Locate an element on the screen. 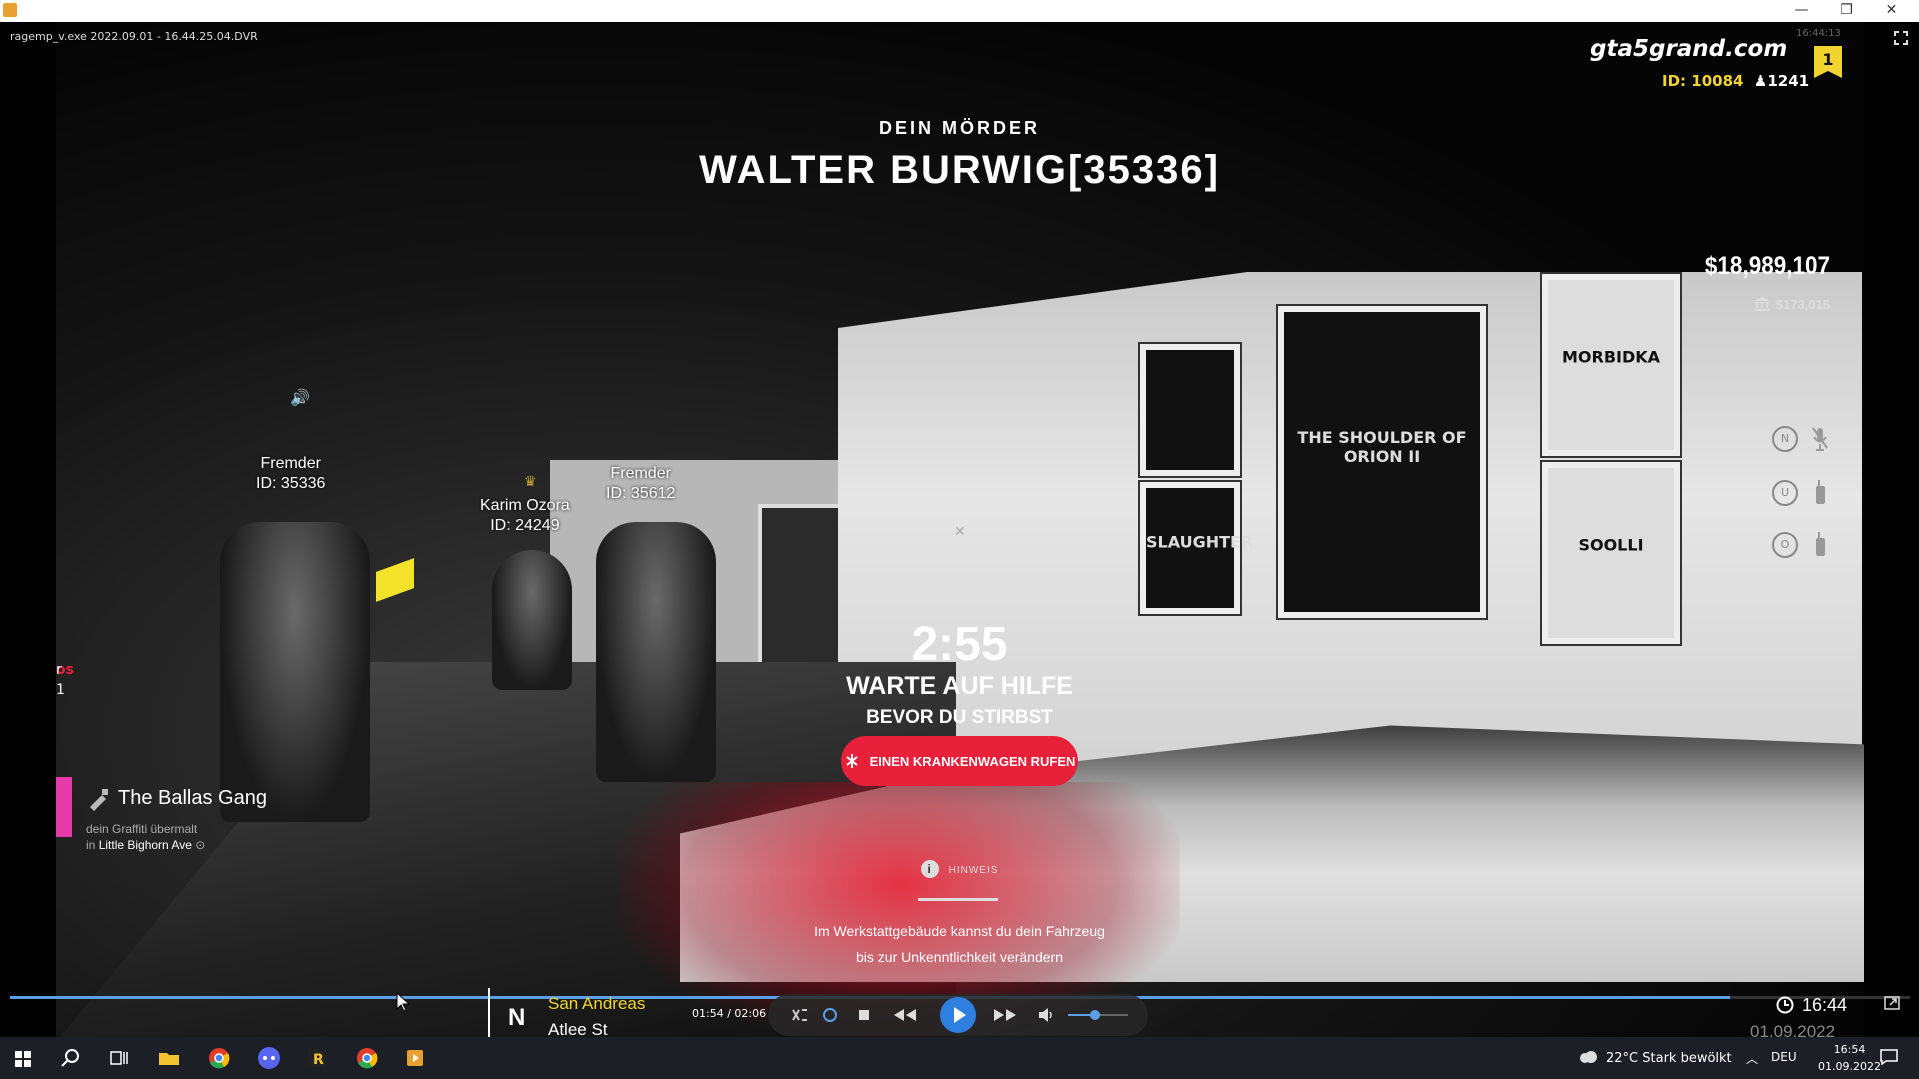 This screenshot has height=1079, width=1919. stop-icon is located at coordinates (864, 1015).